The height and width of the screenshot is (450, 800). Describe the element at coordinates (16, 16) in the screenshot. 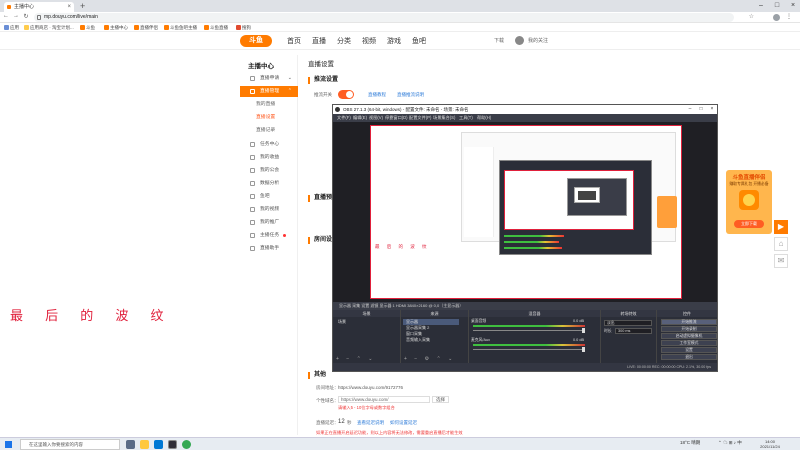

I see `forward-icon: →` at that location.